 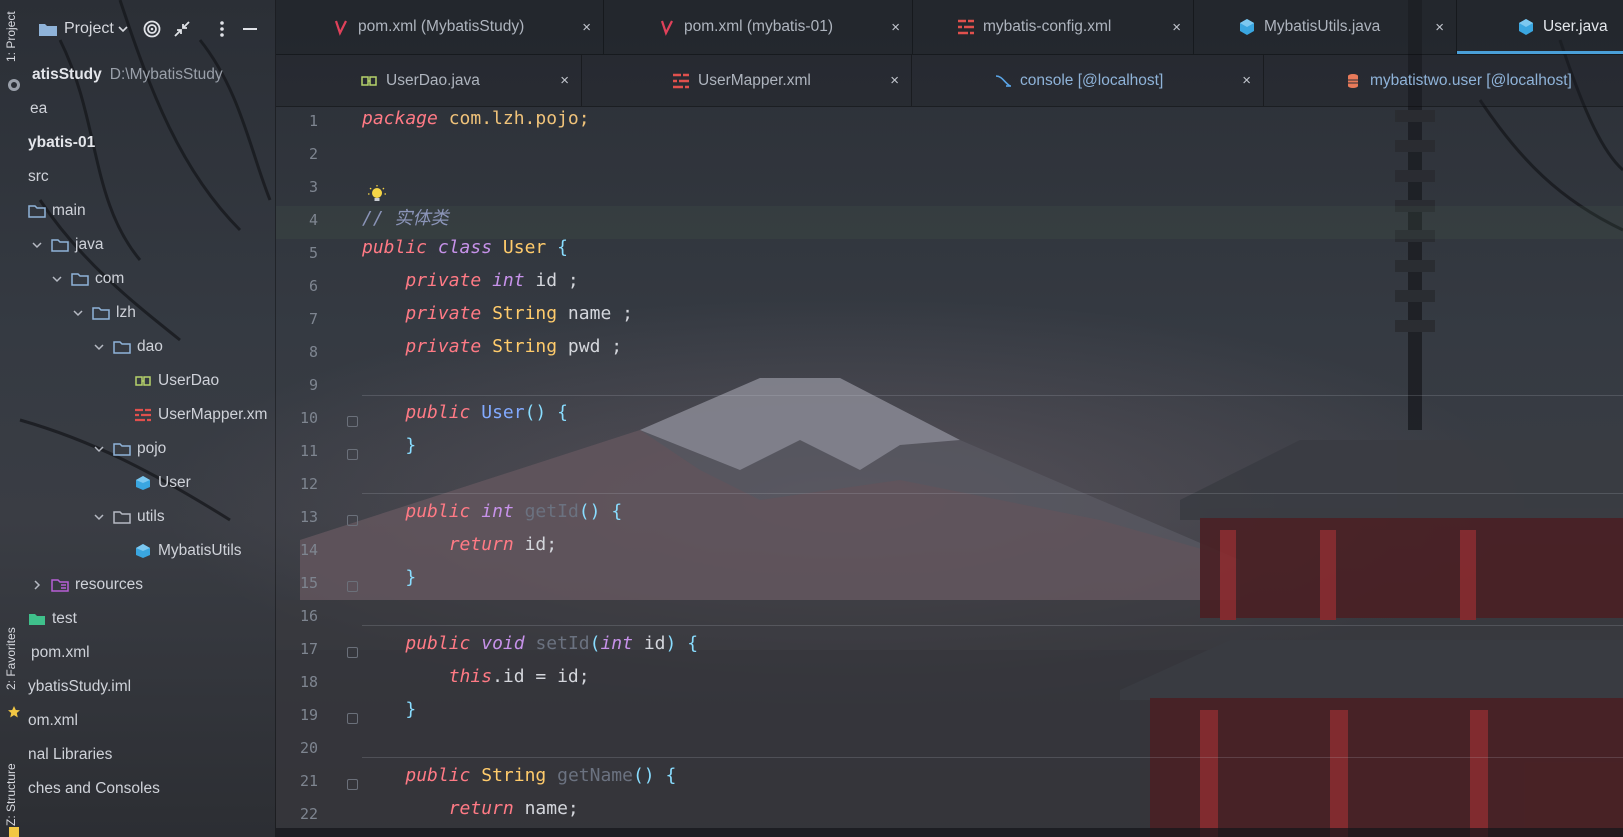 What do you see at coordinates (11, 36) in the screenshot?
I see `project-tool-tab: 1: Project` at bounding box center [11, 36].